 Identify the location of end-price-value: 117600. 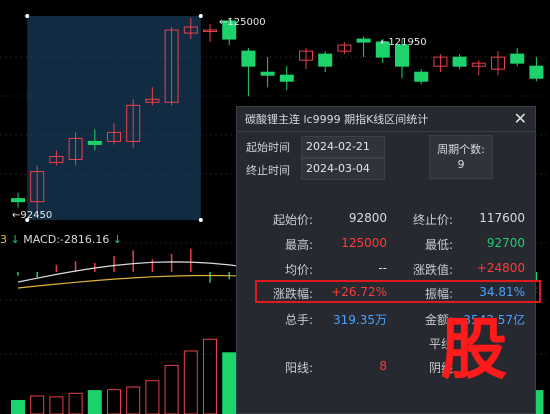
(502, 218).